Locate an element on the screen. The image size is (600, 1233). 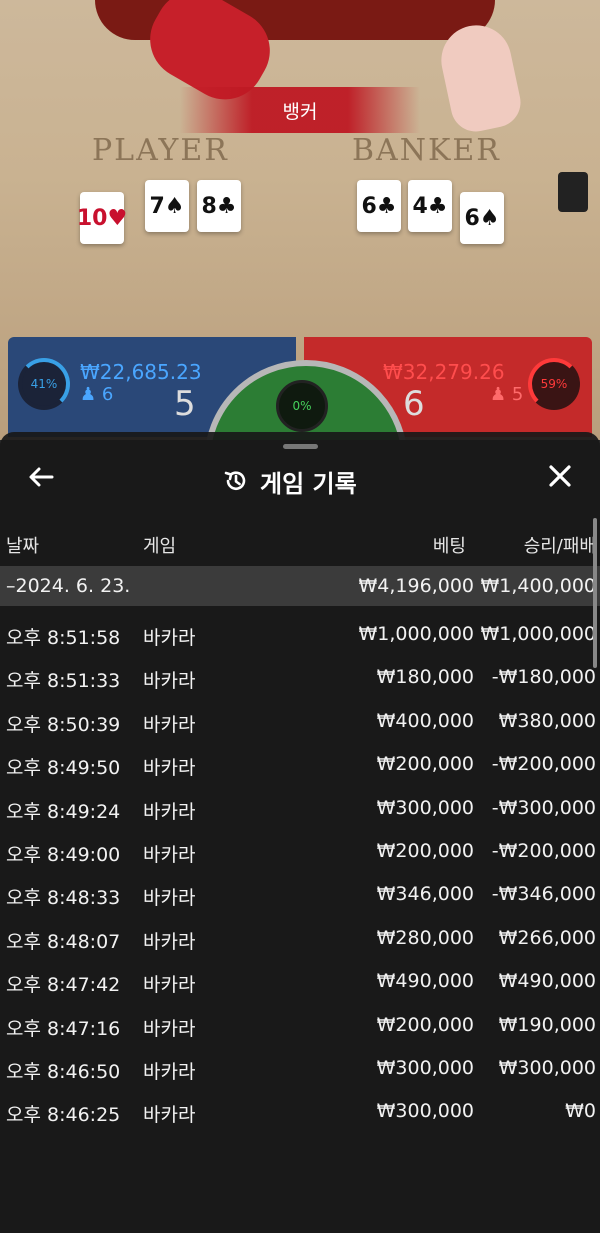
row-time: 오후 8:46:50 is located at coordinates (63, 1072).